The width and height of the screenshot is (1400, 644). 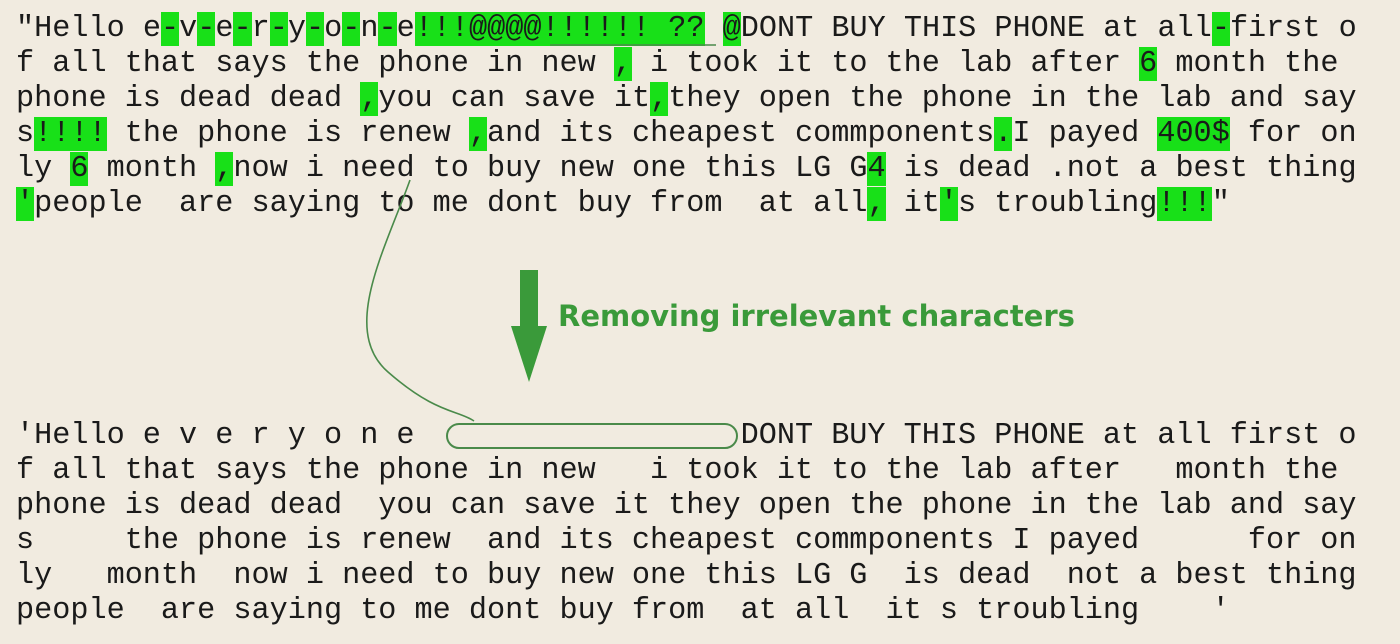 What do you see at coordinates (70, 134) in the screenshot?
I see `highlighted-char: !!!!` at bounding box center [70, 134].